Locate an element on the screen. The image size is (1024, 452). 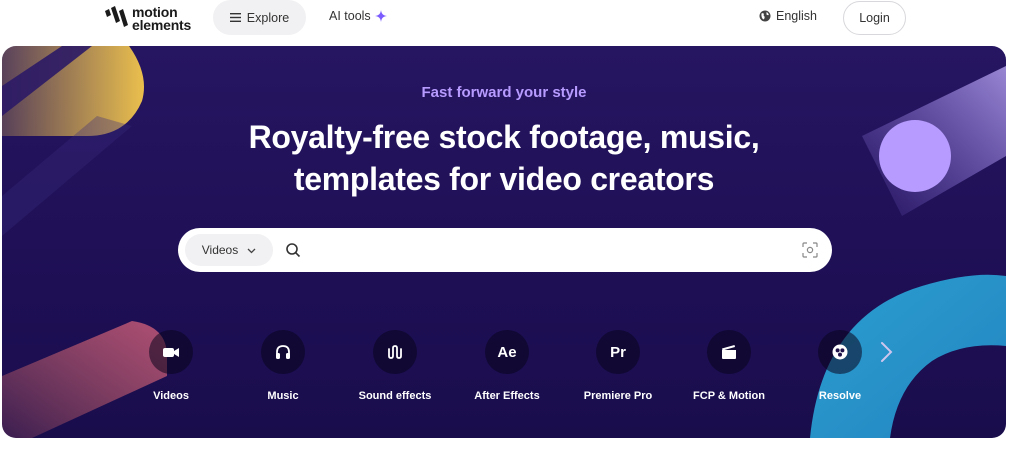
resolve-icon is located at coordinates (840, 352).